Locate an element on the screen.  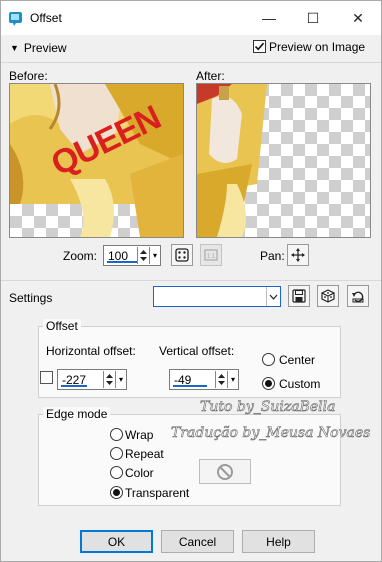
window-title: Offset is located at coordinates (46, 18).